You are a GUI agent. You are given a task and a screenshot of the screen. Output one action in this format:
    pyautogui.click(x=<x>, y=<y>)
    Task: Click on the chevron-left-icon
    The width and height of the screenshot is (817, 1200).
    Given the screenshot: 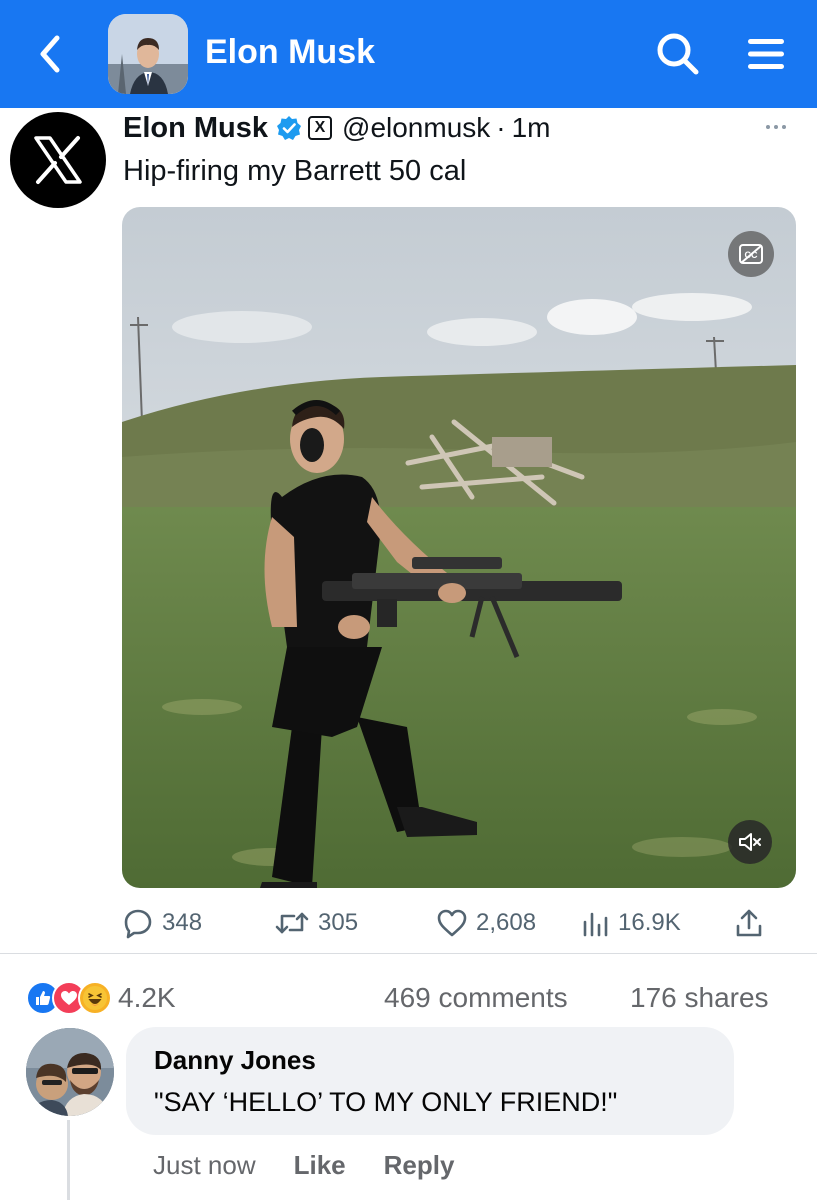 What is the action you would take?
    pyautogui.click(x=50, y=54)
    